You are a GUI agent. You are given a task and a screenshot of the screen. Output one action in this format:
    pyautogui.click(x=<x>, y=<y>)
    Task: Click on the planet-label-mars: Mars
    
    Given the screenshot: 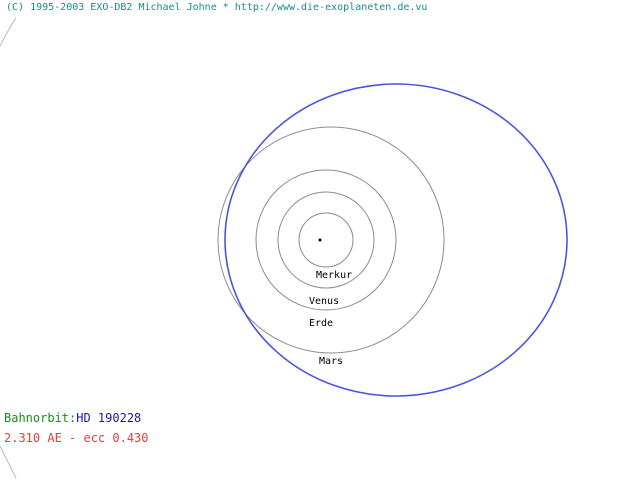 What is the action you would take?
    pyautogui.click(x=331, y=361)
    